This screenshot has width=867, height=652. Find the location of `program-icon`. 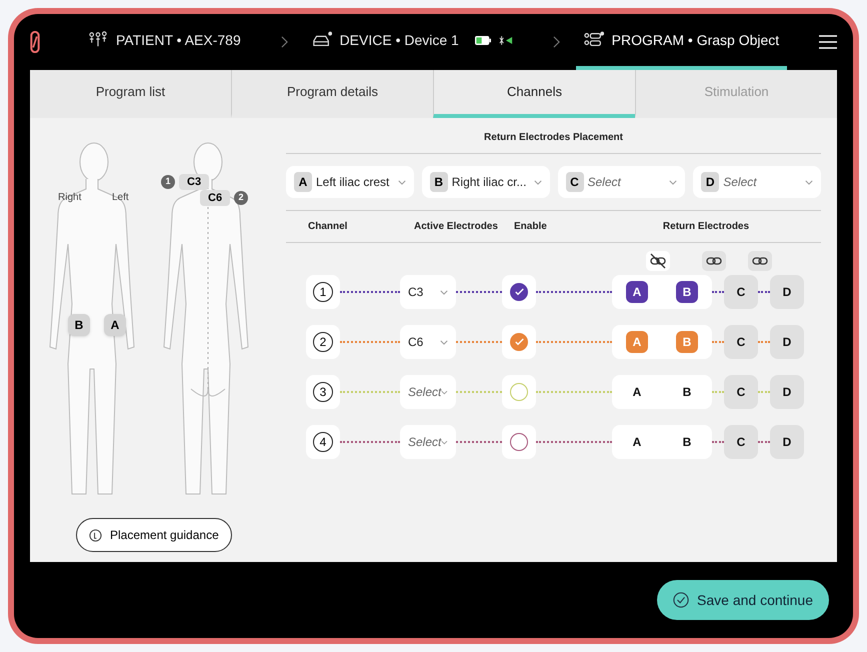

program-icon is located at coordinates (594, 40).